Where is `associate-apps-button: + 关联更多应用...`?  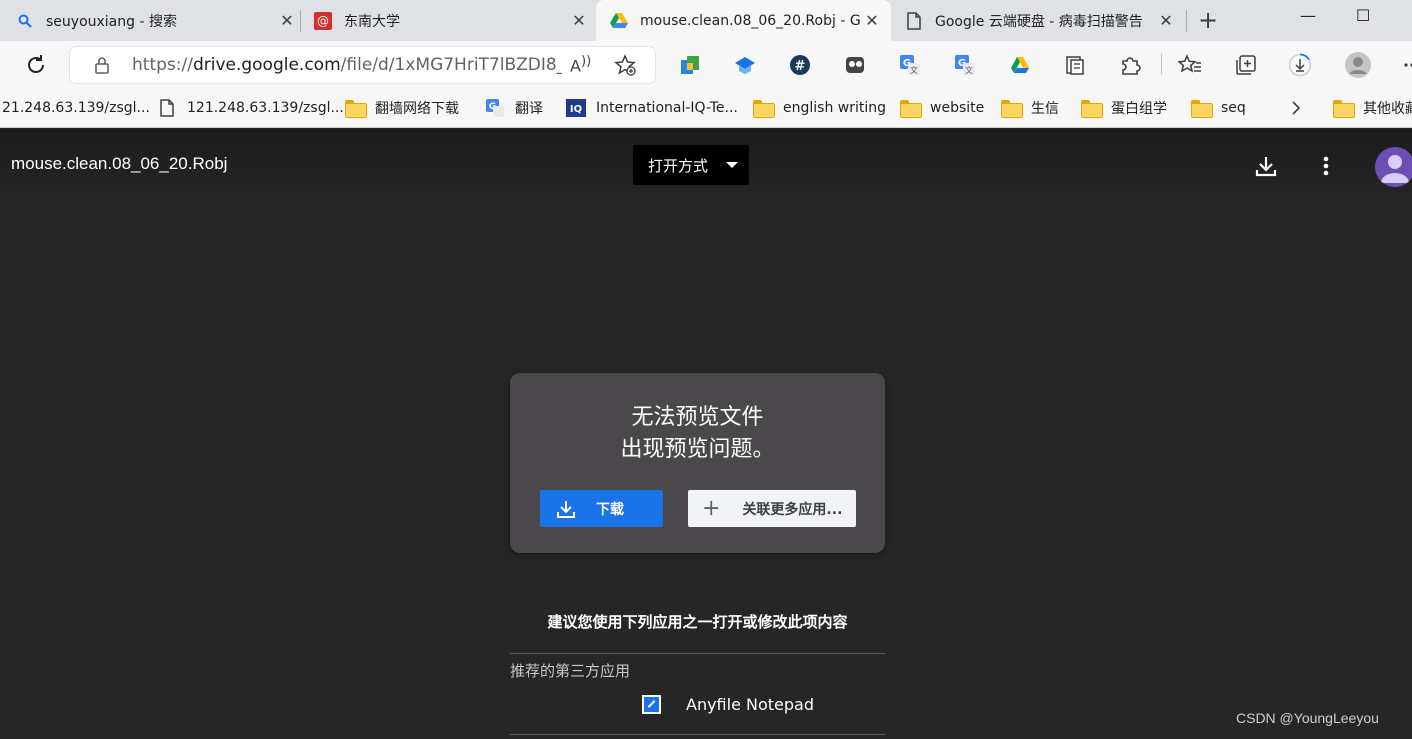
associate-apps-button: + 关联更多应用... is located at coordinates (772, 508).